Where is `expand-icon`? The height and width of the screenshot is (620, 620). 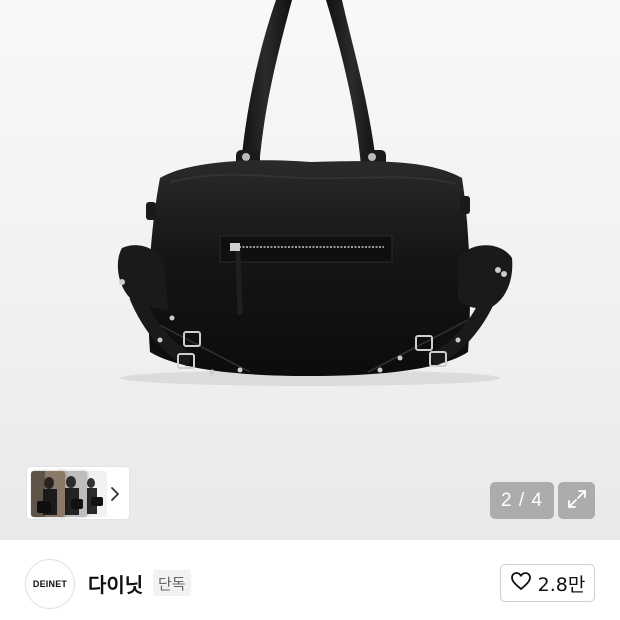 expand-icon is located at coordinates (577, 501).